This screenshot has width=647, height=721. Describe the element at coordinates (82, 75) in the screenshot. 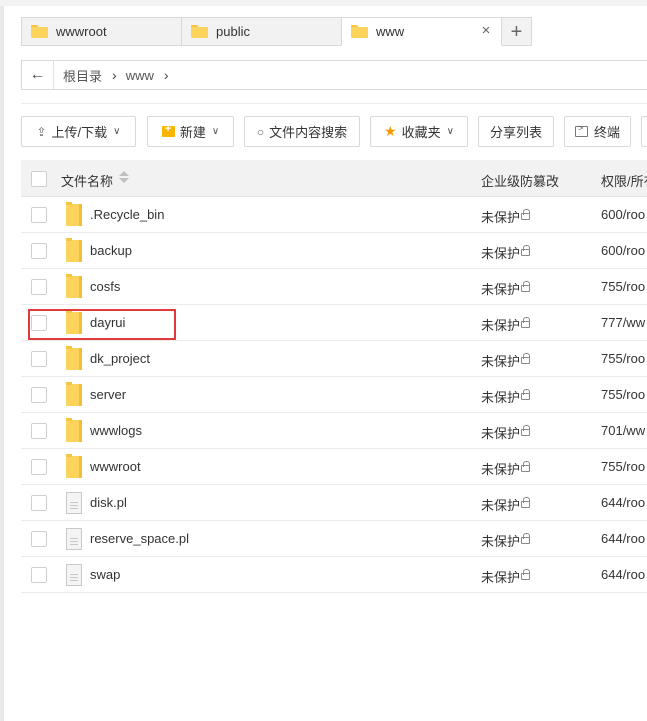

I see `breadcrumb-root: 根目录` at that location.